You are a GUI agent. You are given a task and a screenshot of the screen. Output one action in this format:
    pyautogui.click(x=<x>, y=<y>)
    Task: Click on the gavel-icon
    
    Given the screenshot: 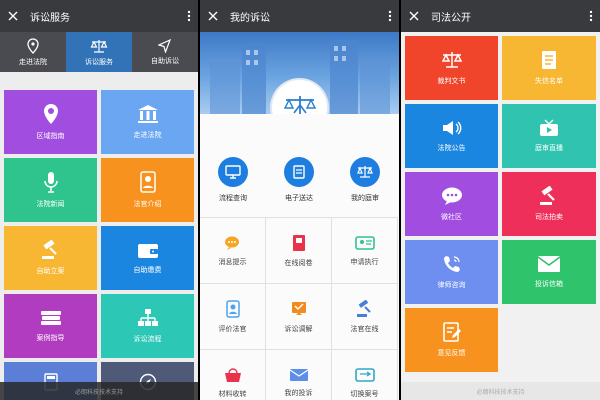 What is the action you would take?
    pyautogui.click(x=49, y=249)
    